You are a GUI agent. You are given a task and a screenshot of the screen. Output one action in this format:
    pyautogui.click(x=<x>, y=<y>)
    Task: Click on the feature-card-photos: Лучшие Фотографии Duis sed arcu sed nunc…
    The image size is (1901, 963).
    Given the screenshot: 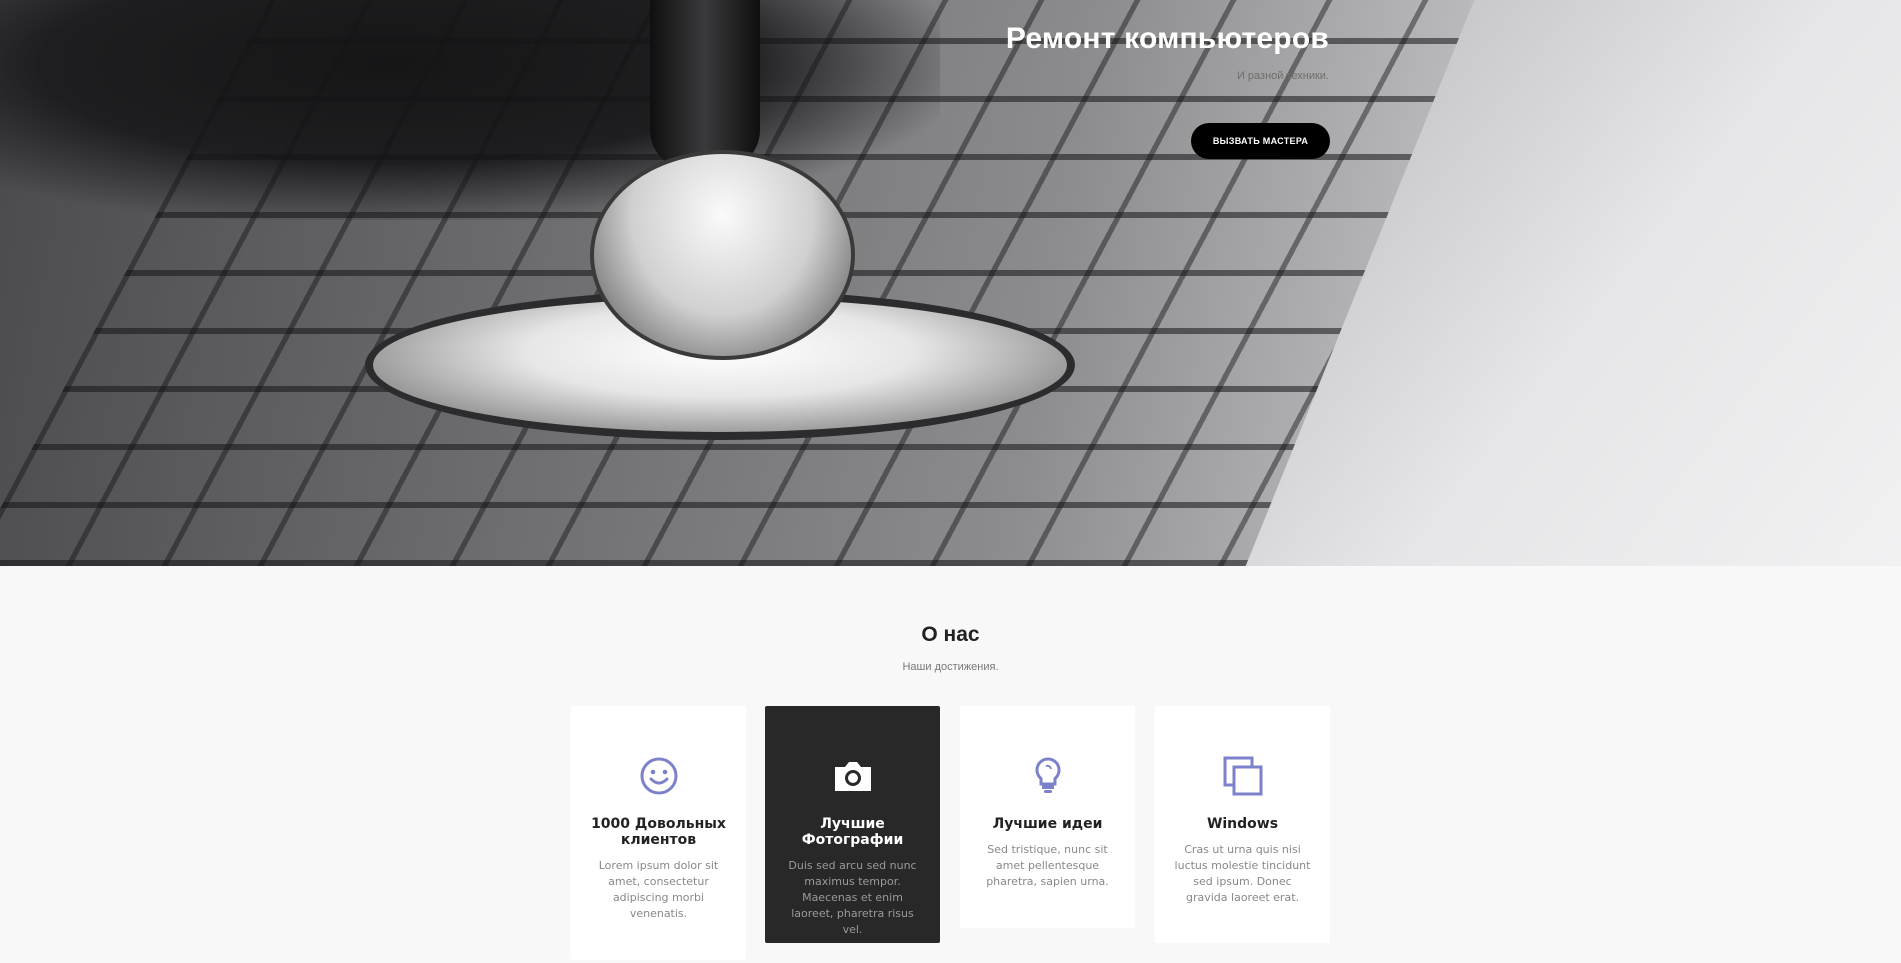 What is the action you would take?
    pyautogui.click(x=852, y=824)
    